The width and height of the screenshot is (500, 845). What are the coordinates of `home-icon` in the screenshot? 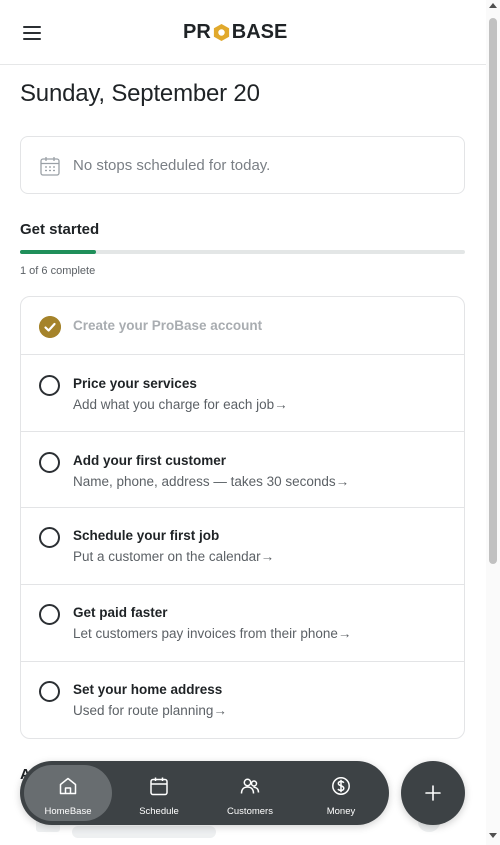 It's located at (68, 786).